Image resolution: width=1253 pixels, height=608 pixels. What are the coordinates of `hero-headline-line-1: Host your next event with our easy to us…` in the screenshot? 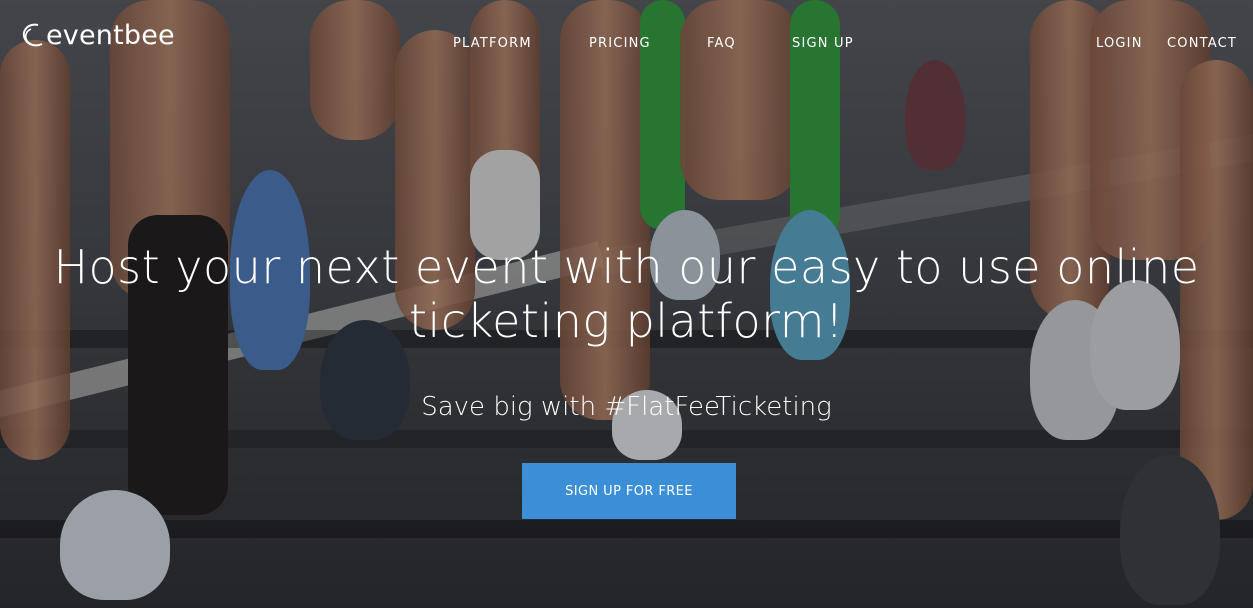 It's located at (626, 267).